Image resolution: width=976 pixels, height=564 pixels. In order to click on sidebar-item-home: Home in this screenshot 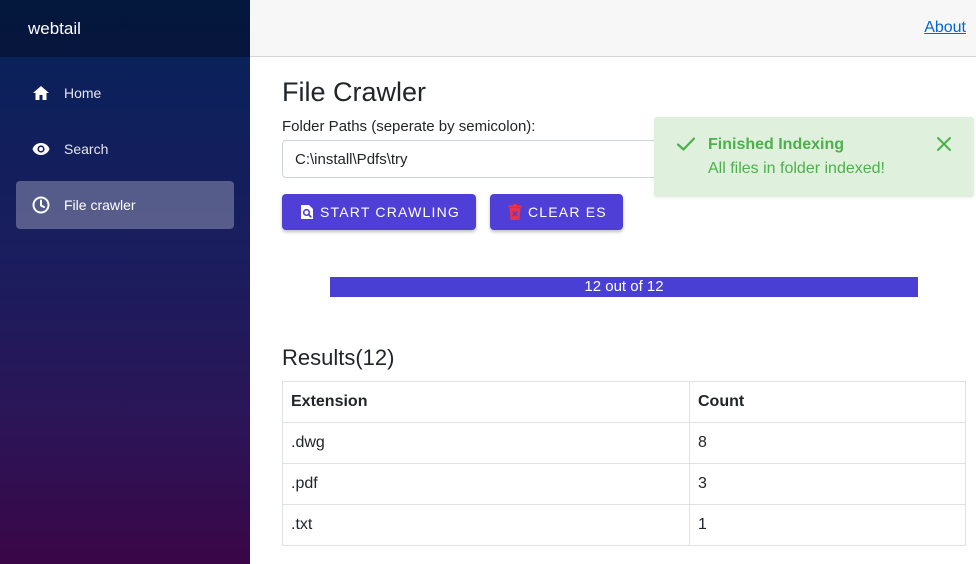, I will do `click(125, 93)`.